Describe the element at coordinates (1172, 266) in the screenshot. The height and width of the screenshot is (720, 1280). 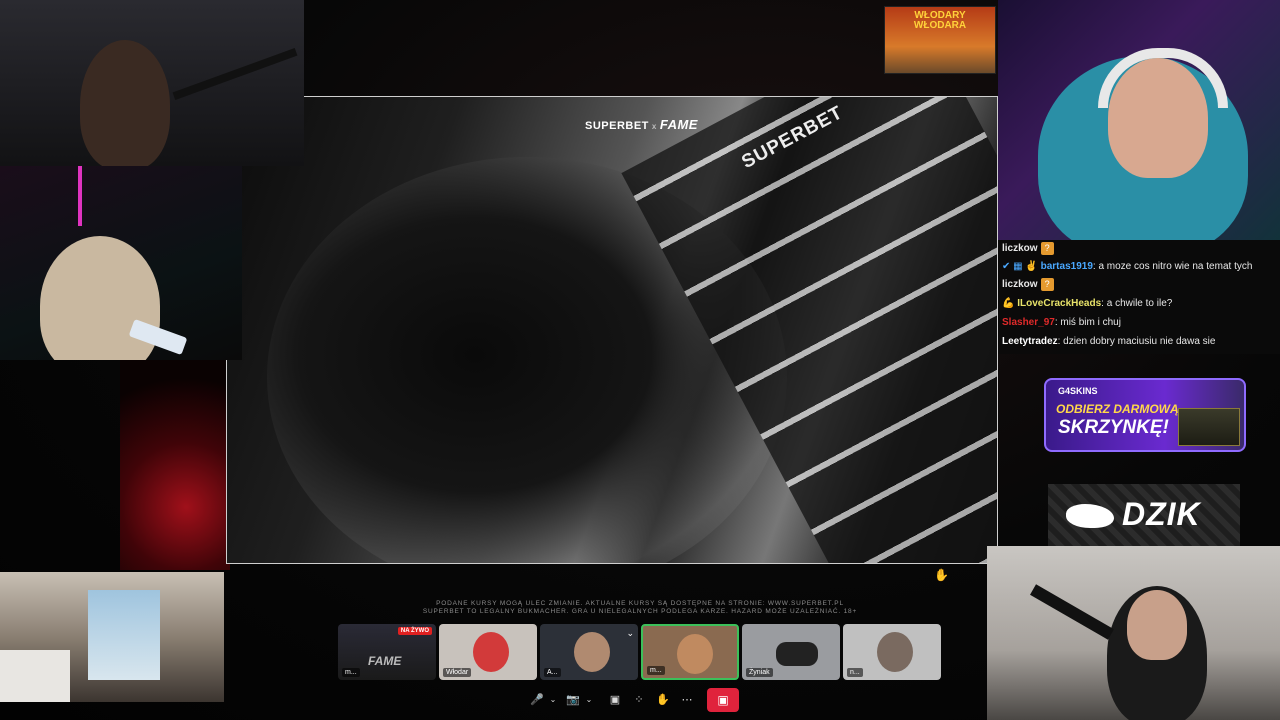
I see `chat-text: : a moze cos nitro wie na temat tych` at that location.